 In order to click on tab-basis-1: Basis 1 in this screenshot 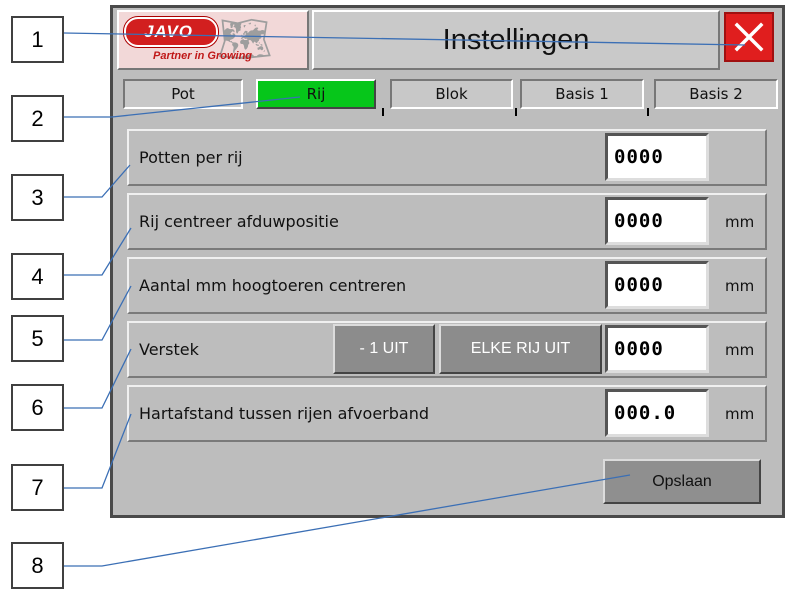, I will do `click(582, 94)`.